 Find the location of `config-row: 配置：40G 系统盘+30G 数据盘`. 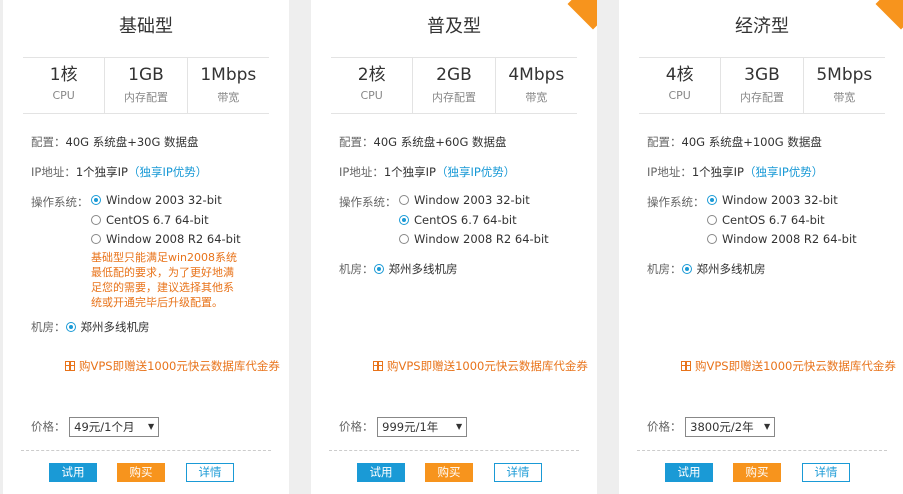

config-row: 配置：40G 系统盘+30G 数据盘 is located at coordinates (115, 142).